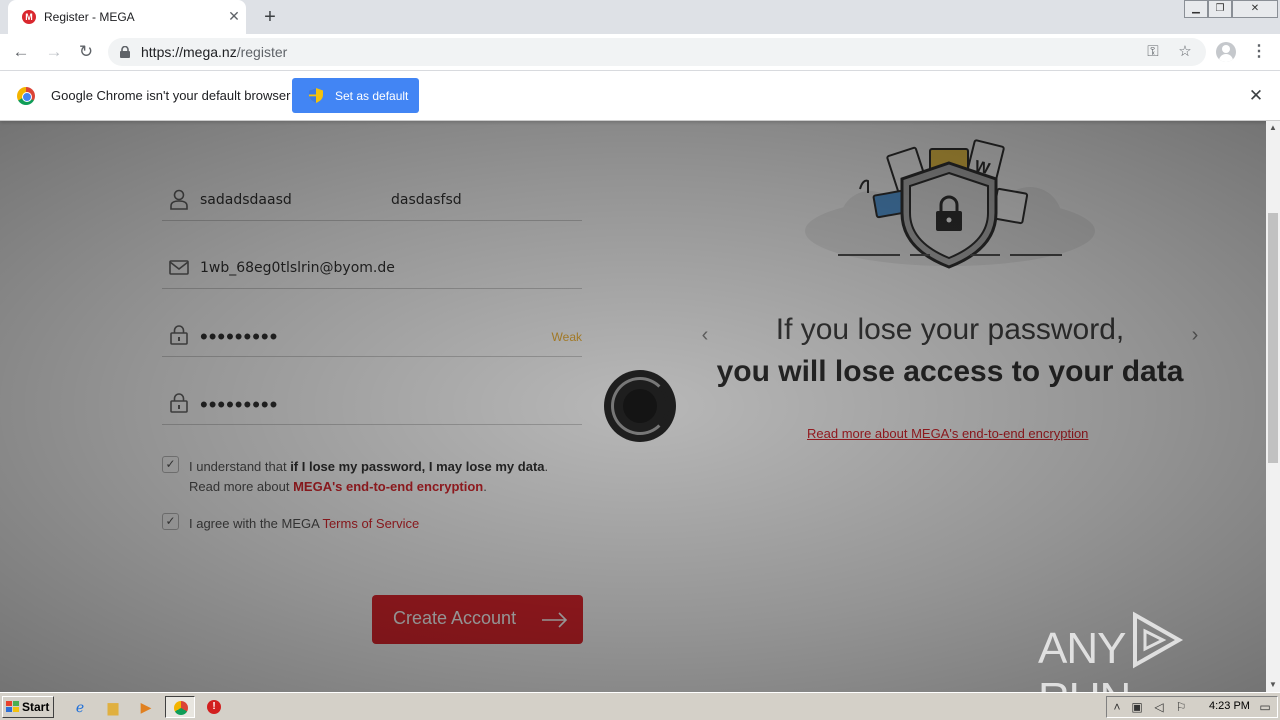 The height and width of the screenshot is (720, 1280). I want to click on first-name-value: sadadsdaasd, so click(246, 200).